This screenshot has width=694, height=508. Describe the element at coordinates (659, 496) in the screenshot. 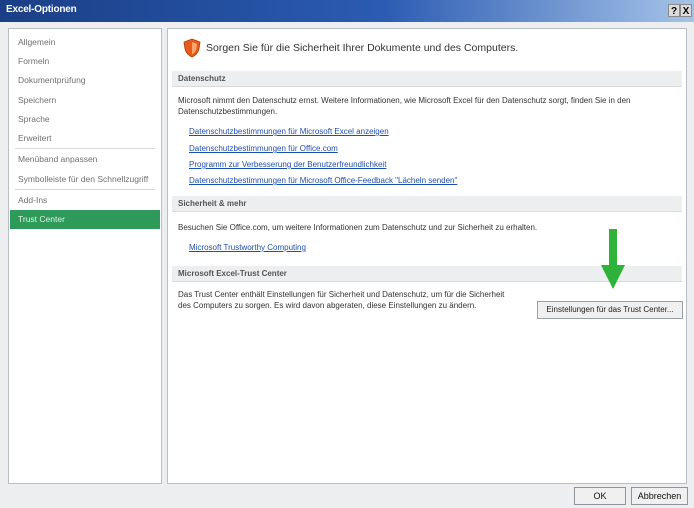

I see `cancel-button: Abbrechen` at that location.